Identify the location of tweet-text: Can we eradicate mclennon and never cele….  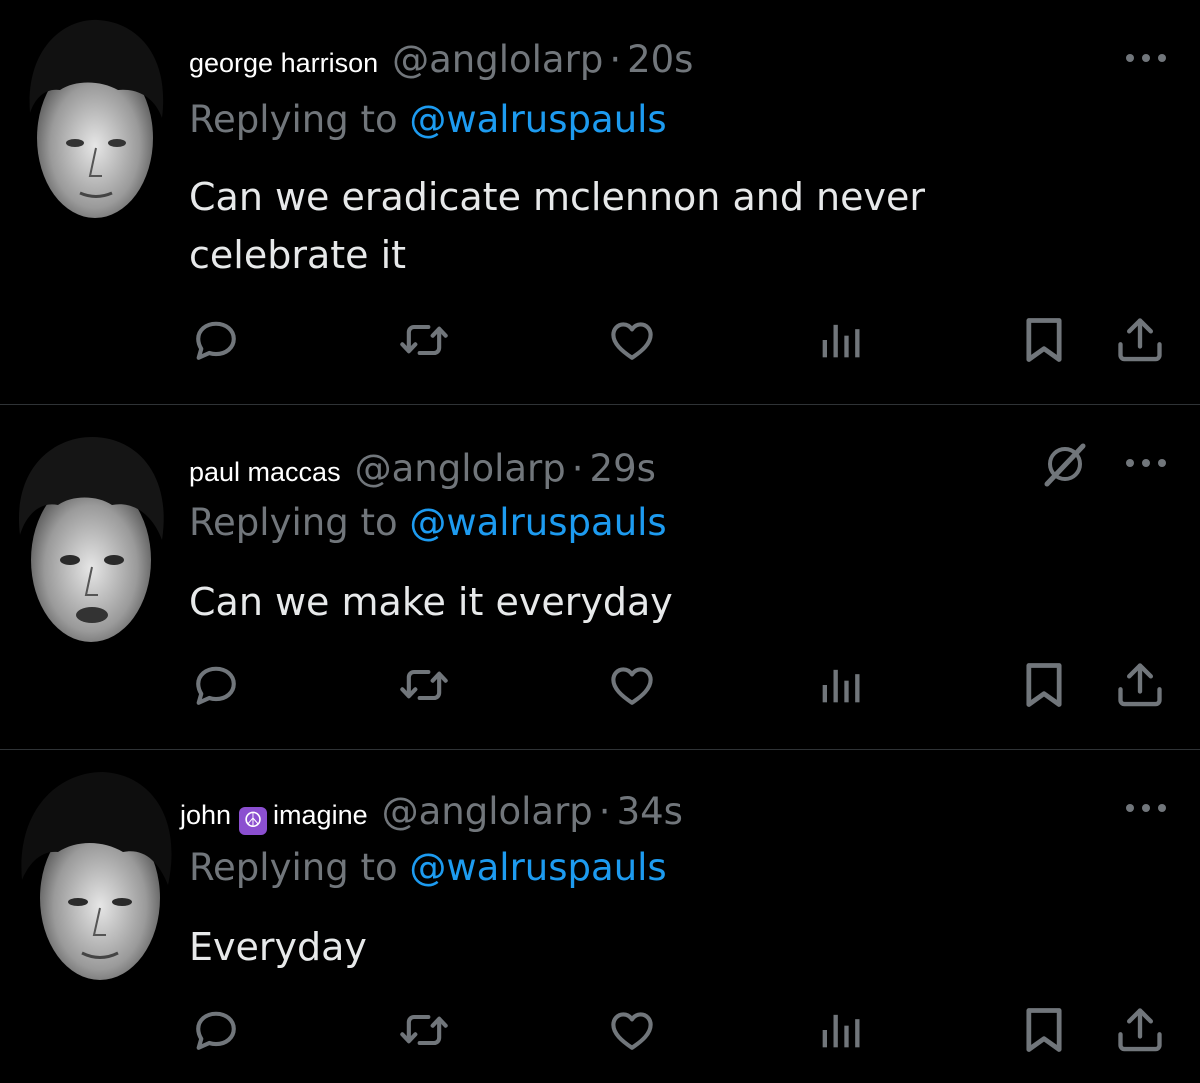
(557, 226).